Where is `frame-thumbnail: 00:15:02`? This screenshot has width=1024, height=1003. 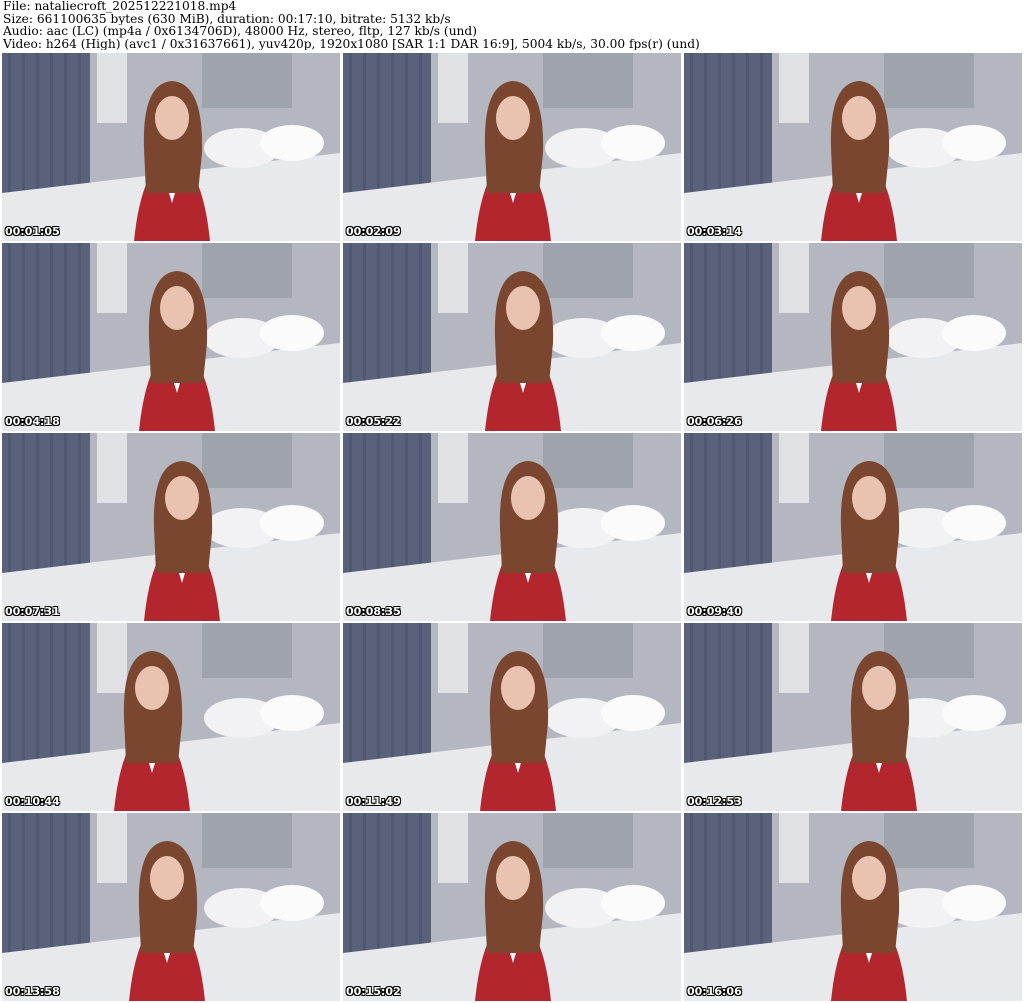 frame-thumbnail: 00:15:02 is located at coordinates (512, 907).